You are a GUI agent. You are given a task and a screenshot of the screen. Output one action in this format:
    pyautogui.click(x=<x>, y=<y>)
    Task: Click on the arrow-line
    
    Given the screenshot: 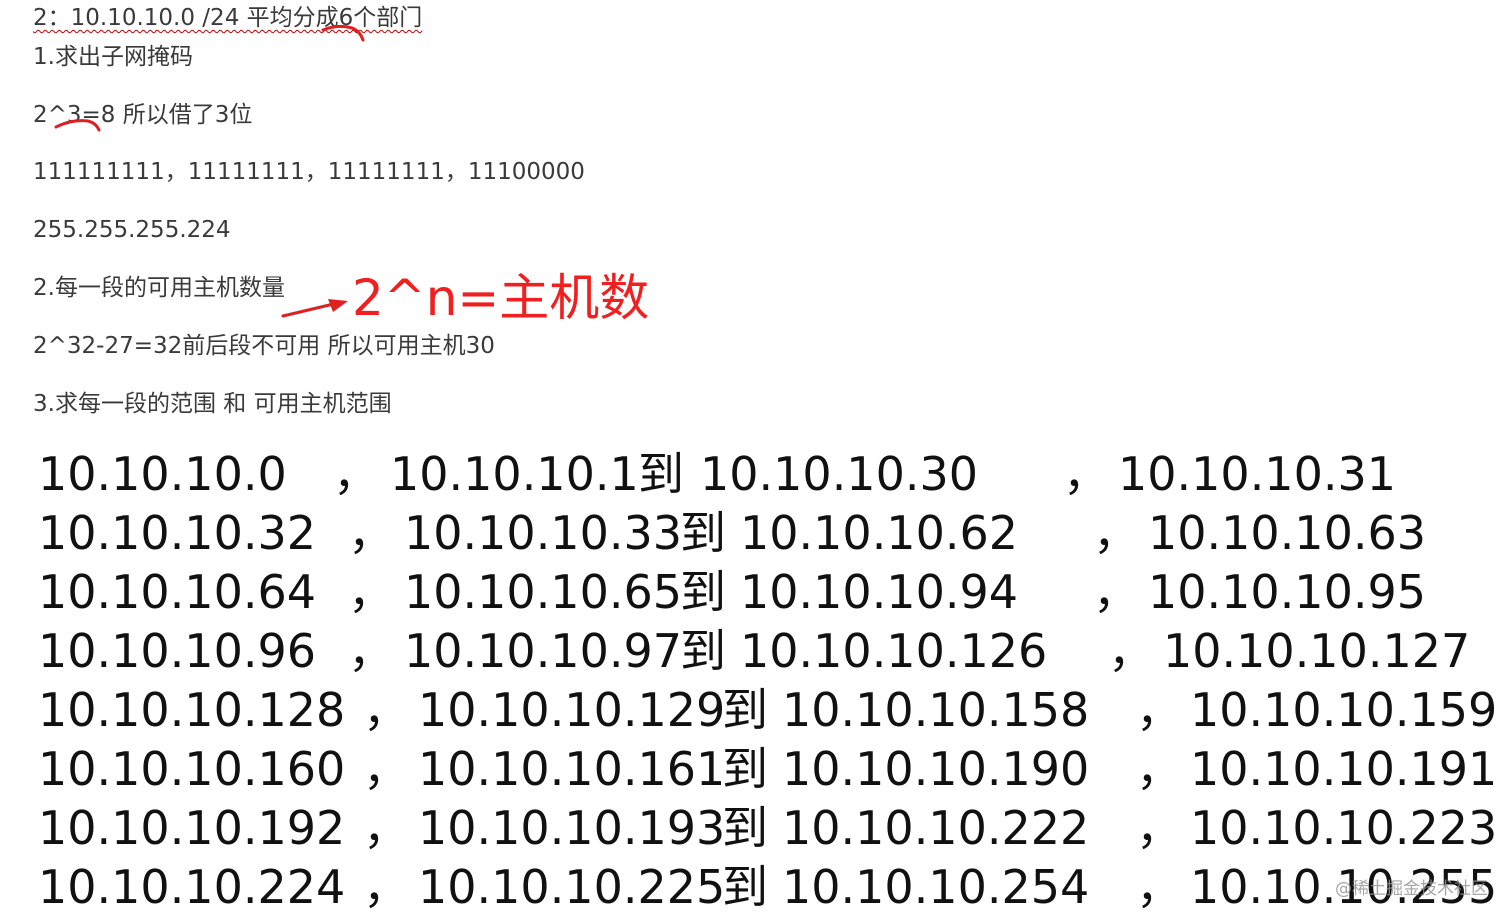 What is the action you would take?
    pyautogui.click(x=312, y=309)
    